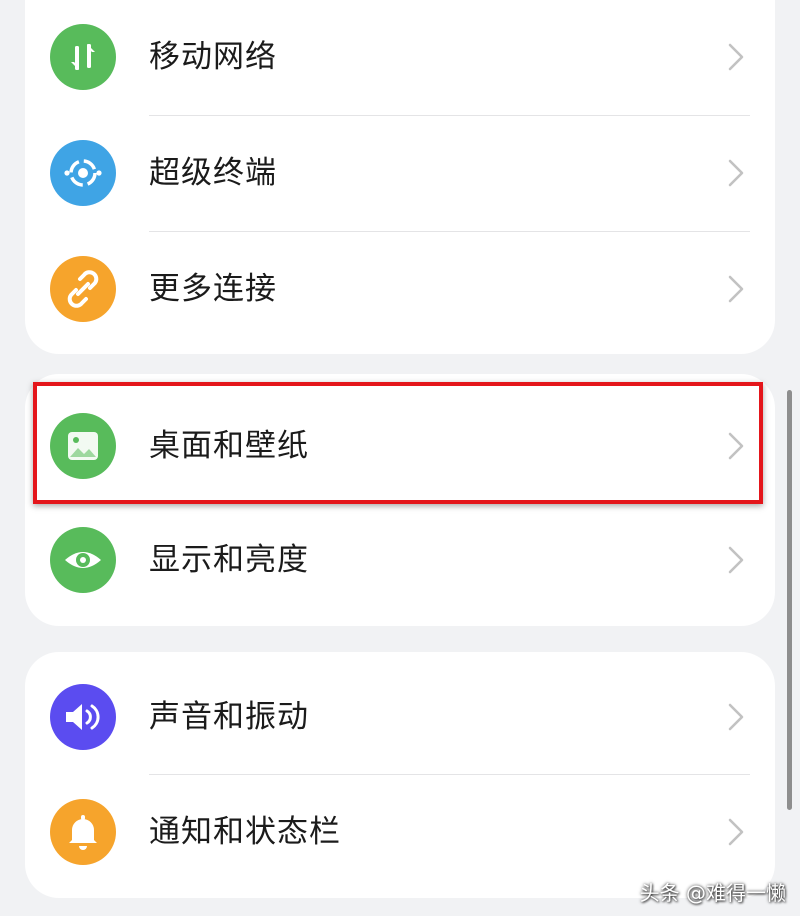  What do you see at coordinates (789, 600) in the screenshot?
I see `scrollbar` at bounding box center [789, 600].